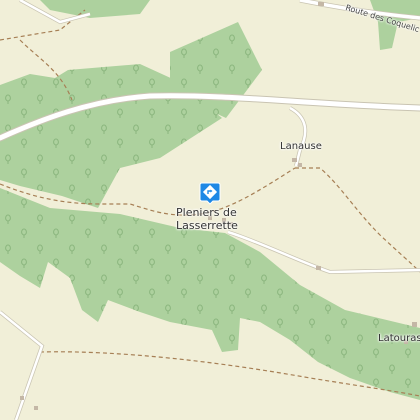 The height and width of the screenshot is (420, 420). Describe the element at coordinates (22, 365) in the screenshot. I see `road-southwest` at that location.